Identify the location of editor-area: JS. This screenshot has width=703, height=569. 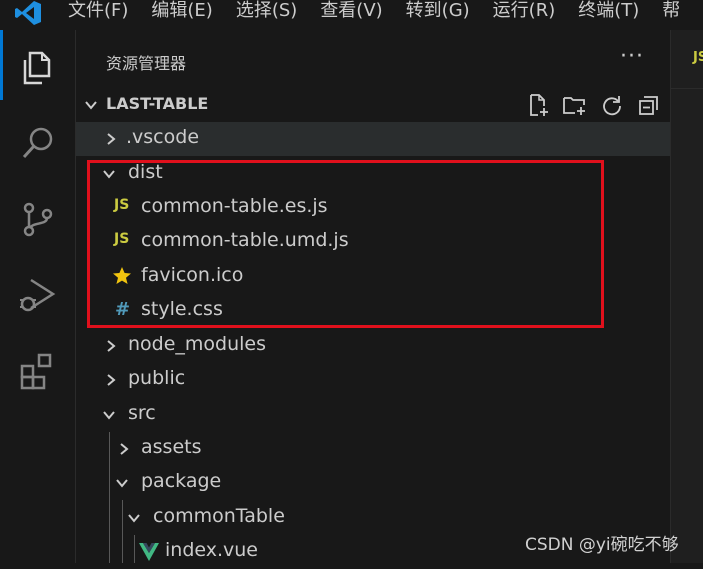
(686, 296).